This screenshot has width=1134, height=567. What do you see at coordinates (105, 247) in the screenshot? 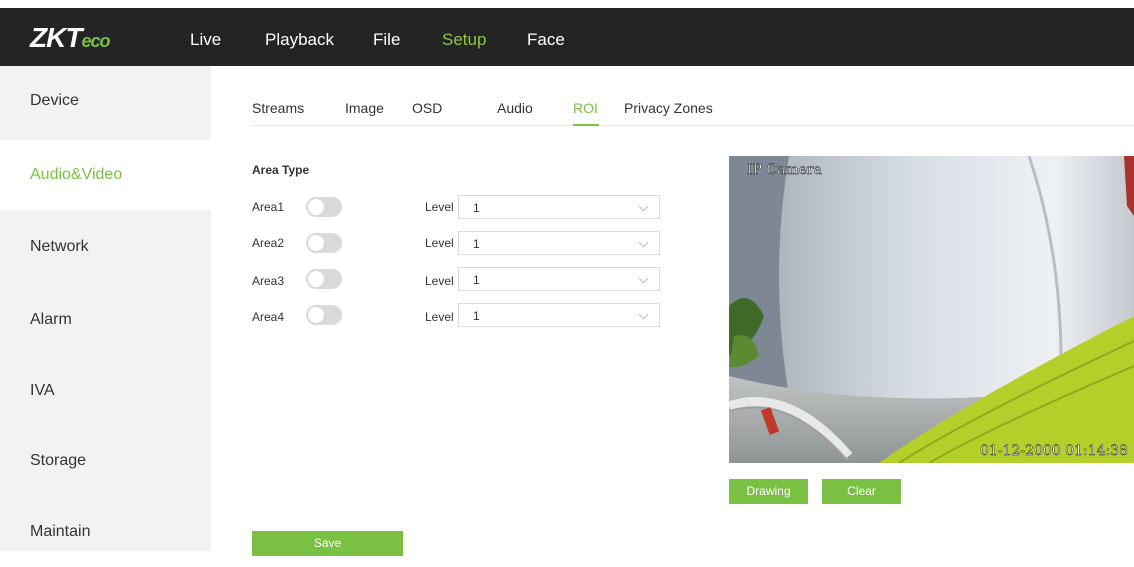
I see `sidebar-item-network: Network` at bounding box center [105, 247].